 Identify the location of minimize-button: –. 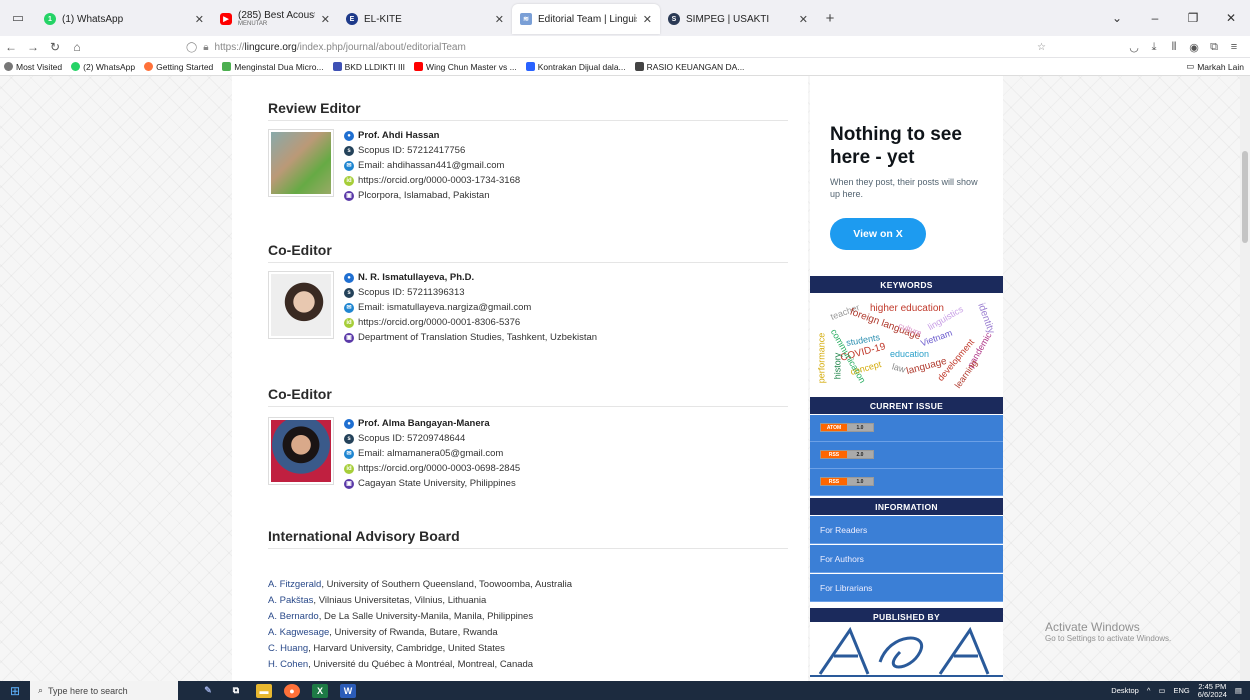
(1155, 18).